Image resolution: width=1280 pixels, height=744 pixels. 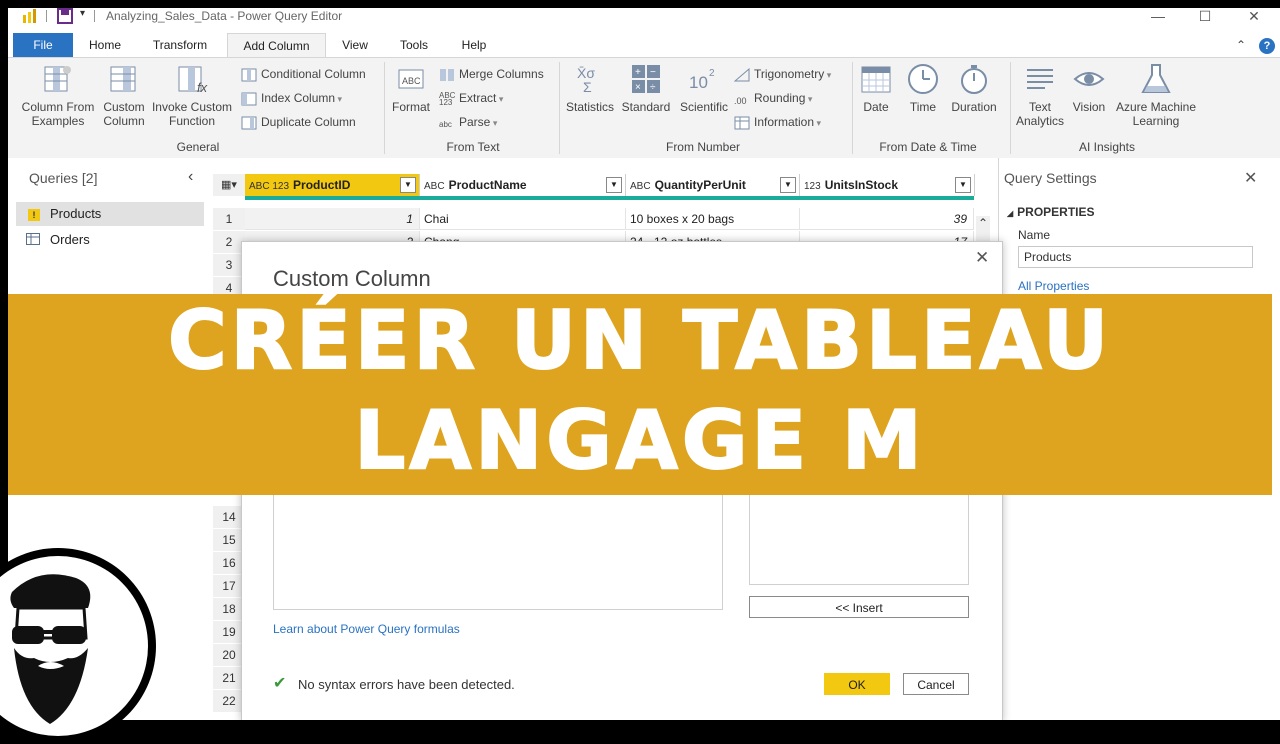 What do you see at coordinates (110, 214) in the screenshot?
I see `query-item-products: ! Products` at bounding box center [110, 214].